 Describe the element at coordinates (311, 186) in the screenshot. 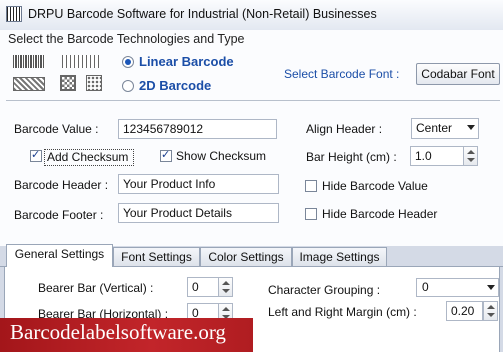

I see `hide-value-checkbox` at that location.